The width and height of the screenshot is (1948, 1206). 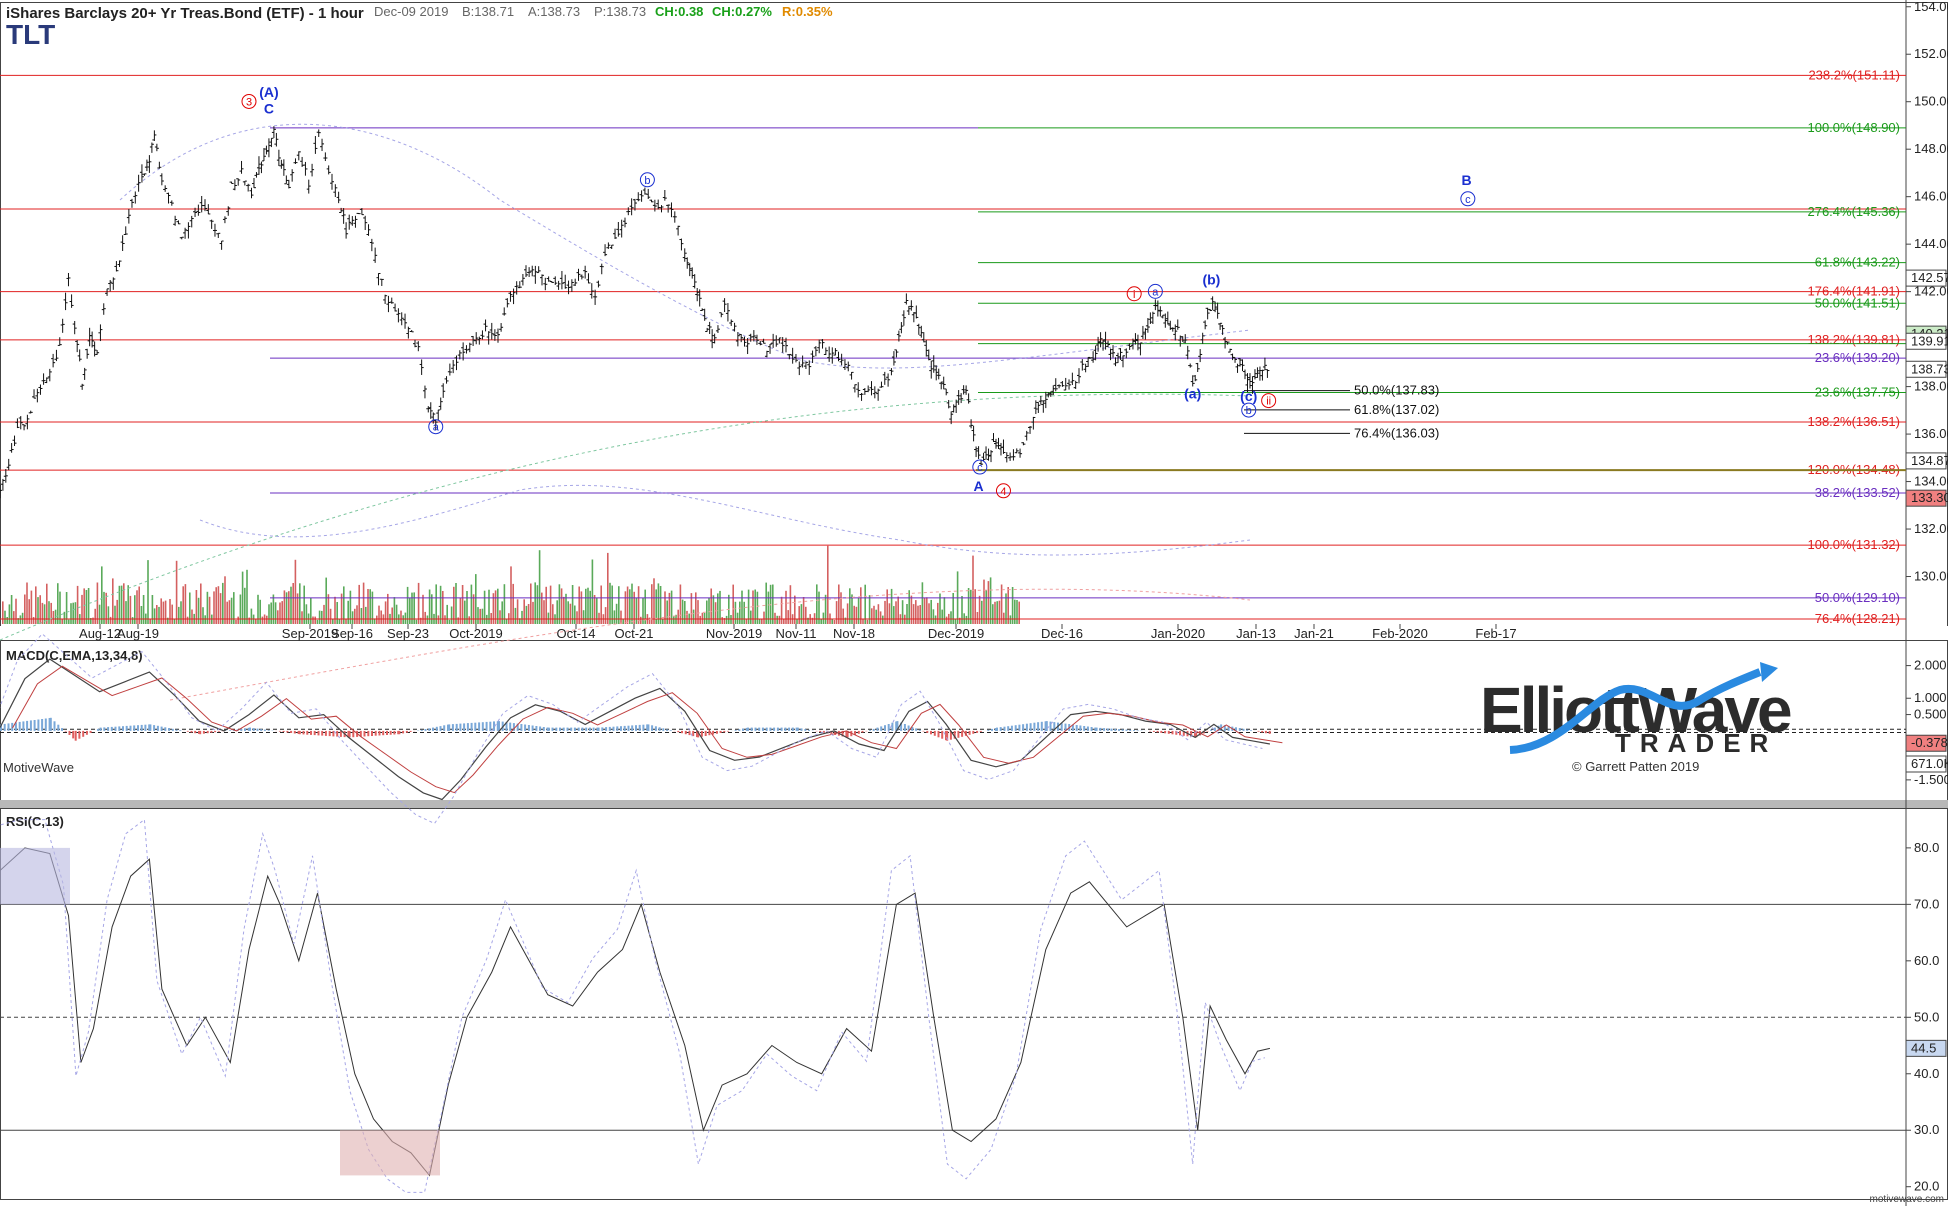 What do you see at coordinates (1249, 411) in the screenshot?
I see `wave-label: b` at bounding box center [1249, 411].